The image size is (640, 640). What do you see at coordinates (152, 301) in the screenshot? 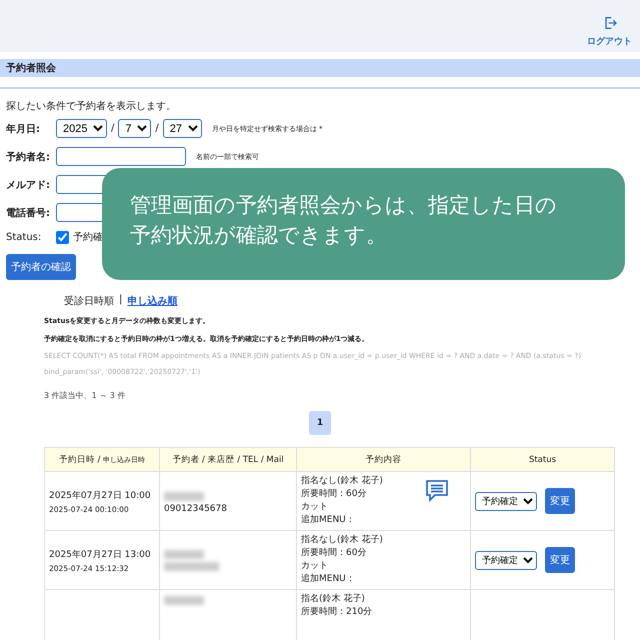
I see `sort-link: 申し込み順` at bounding box center [152, 301].